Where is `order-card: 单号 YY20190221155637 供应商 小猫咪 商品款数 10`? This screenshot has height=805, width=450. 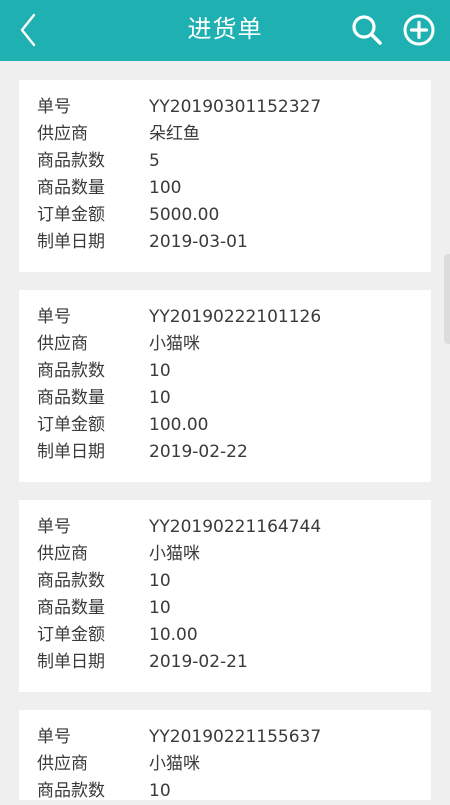 order-card: 单号 YY20190221155637 供应商 小猫咪 商品款数 10 is located at coordinates (225, 755).